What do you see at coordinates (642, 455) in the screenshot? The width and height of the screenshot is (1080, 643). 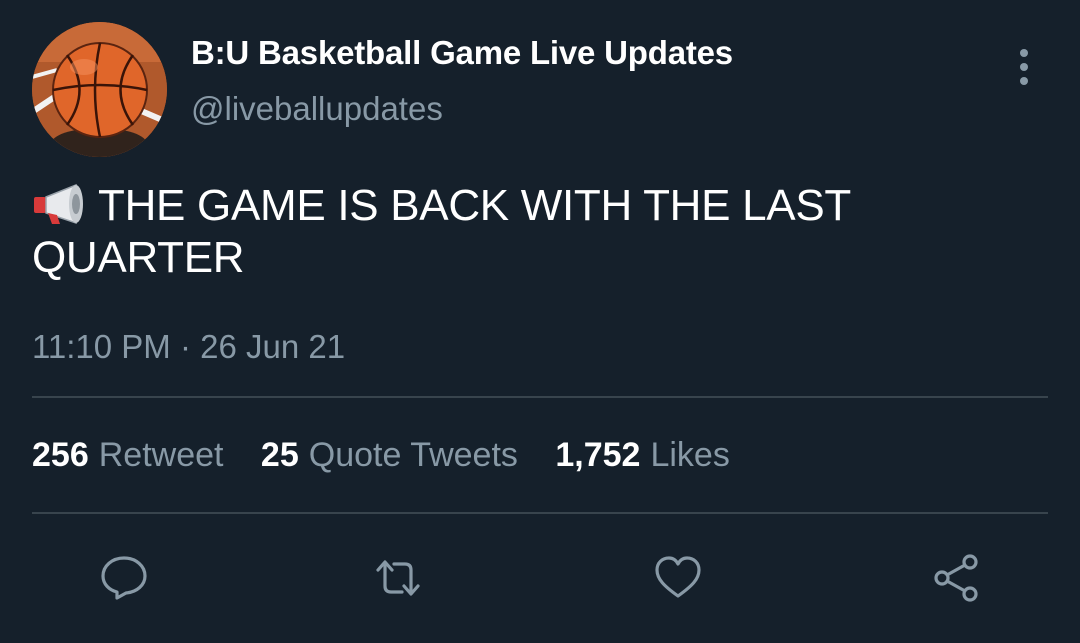 I see `likes-stat: 1,752 Likes` at bounding box center [642, 455].